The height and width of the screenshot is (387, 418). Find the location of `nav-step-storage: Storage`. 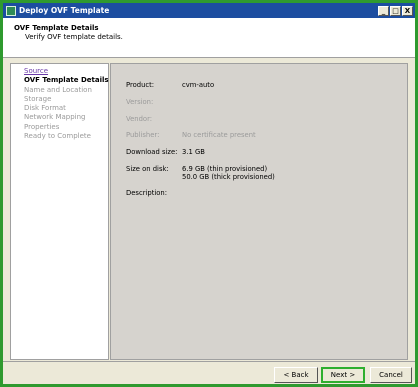

nav-step-storage: Storage is located at coordinates (38, 98).